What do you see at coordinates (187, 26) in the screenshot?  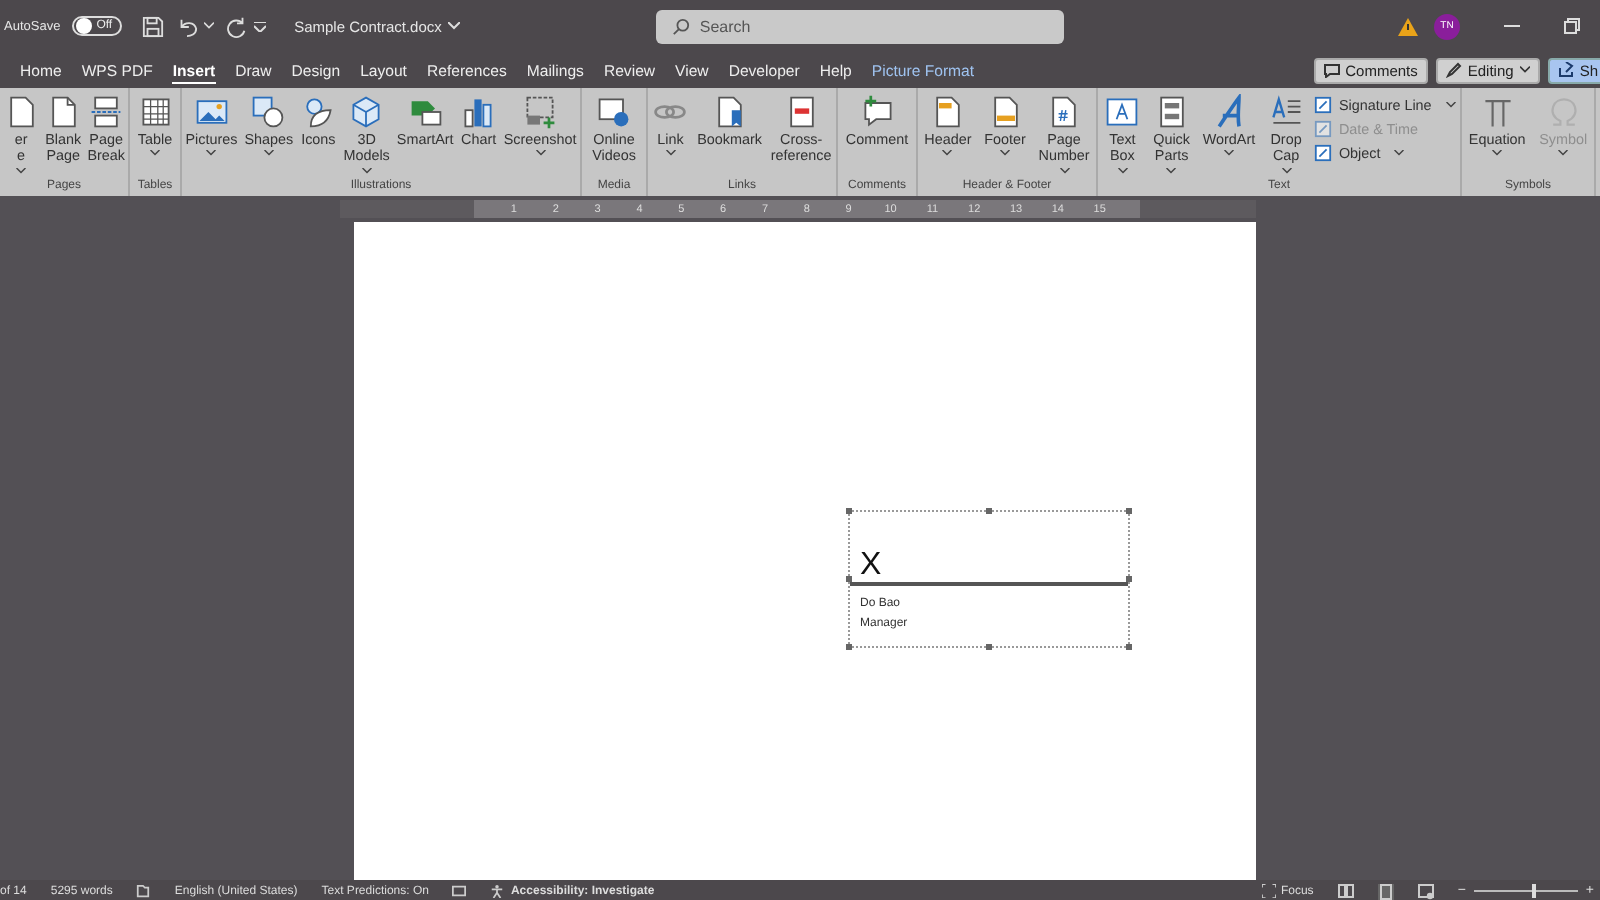 I see `undo-icon` at bounding box center [187, 26].